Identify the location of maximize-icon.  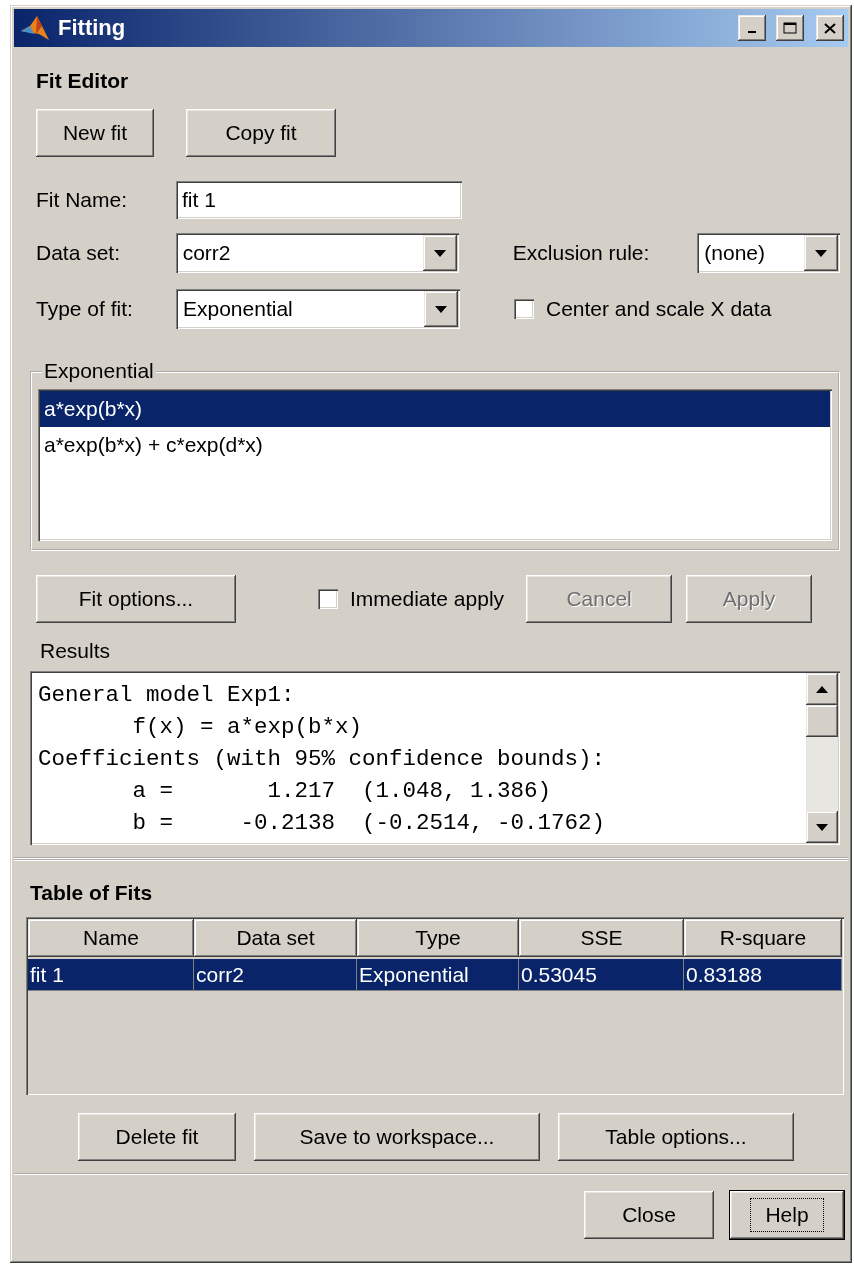
(790, 28).